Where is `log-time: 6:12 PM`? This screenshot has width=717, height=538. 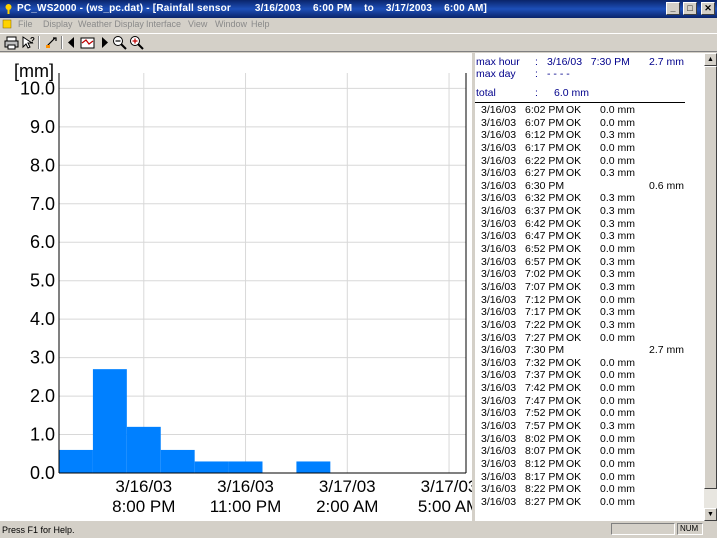
log-time: 6:12 PM is located at coordinates (545, 135).